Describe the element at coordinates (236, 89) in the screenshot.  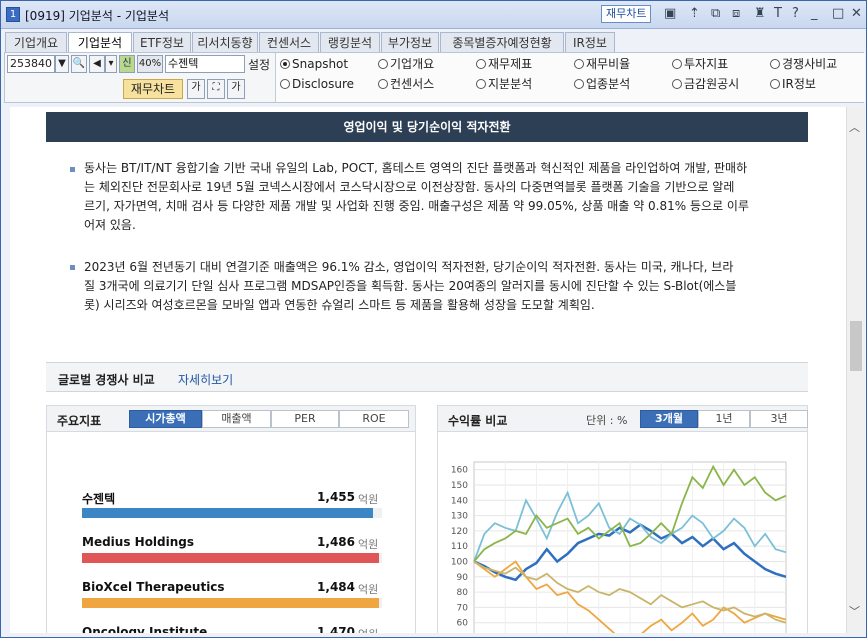
I see `text-size-up-icon: 가` at that location.